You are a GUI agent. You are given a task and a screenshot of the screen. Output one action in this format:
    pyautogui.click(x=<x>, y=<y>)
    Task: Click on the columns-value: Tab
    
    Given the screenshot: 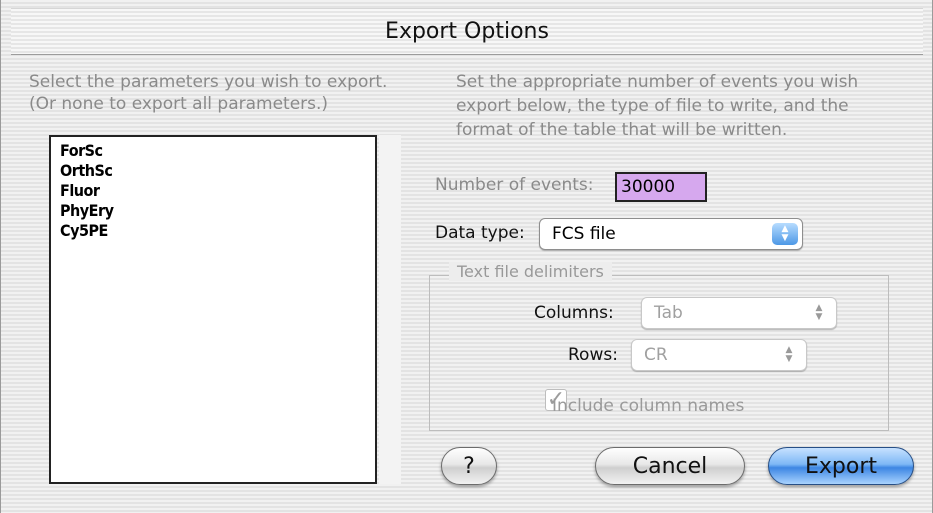 What is the action you would take?
    pyautogui.click(x=668, y=313)
    